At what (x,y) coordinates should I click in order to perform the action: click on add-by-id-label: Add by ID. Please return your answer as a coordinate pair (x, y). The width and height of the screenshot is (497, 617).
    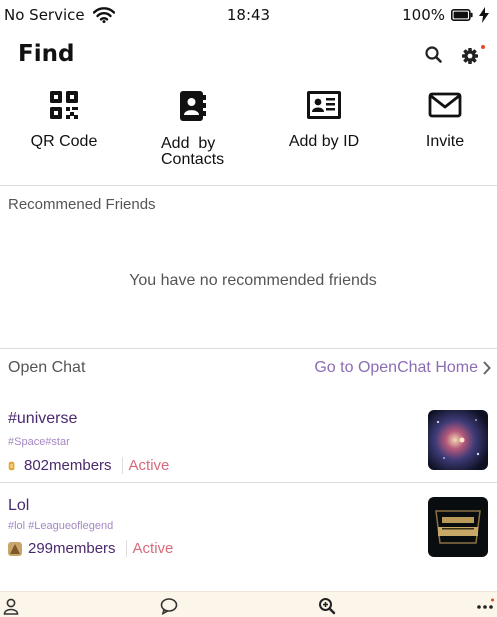
    Looking at the image, I should click on (324, 141).